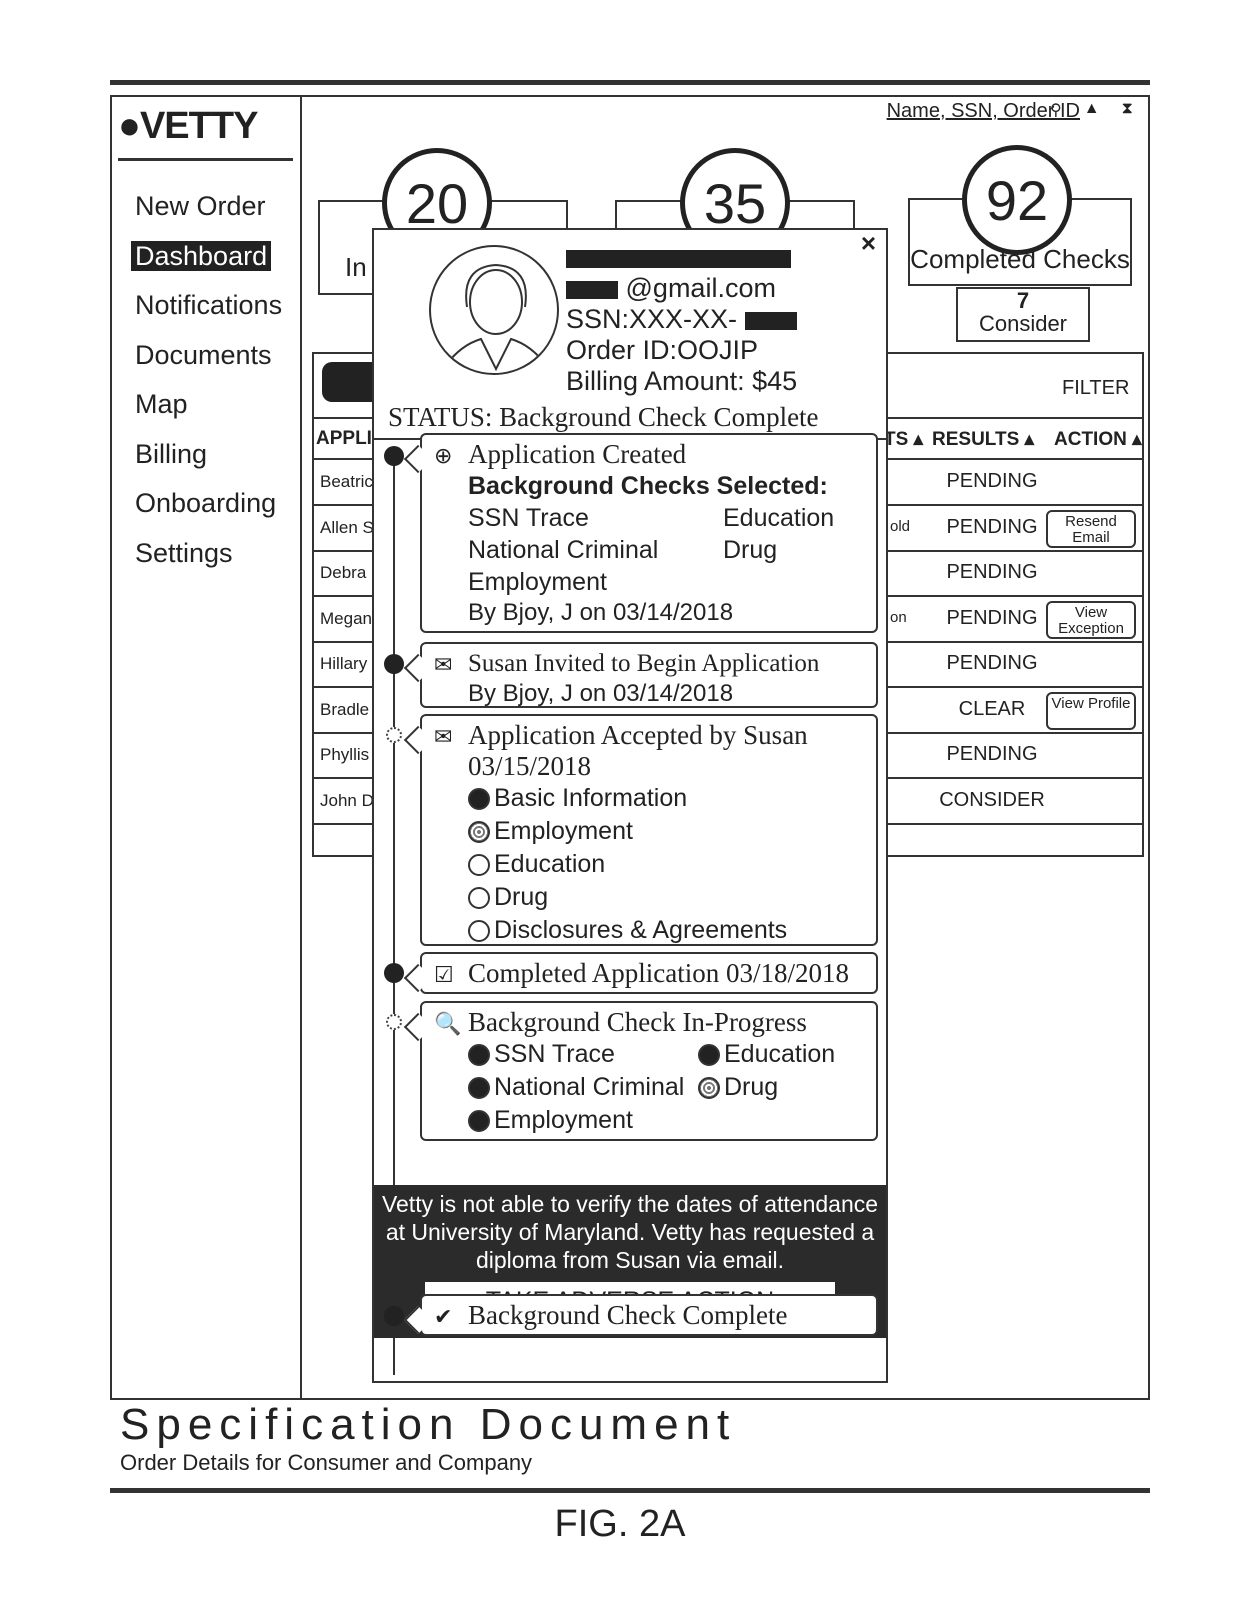  I want to click on column-header-status: TS ▴, so click(903, 439).